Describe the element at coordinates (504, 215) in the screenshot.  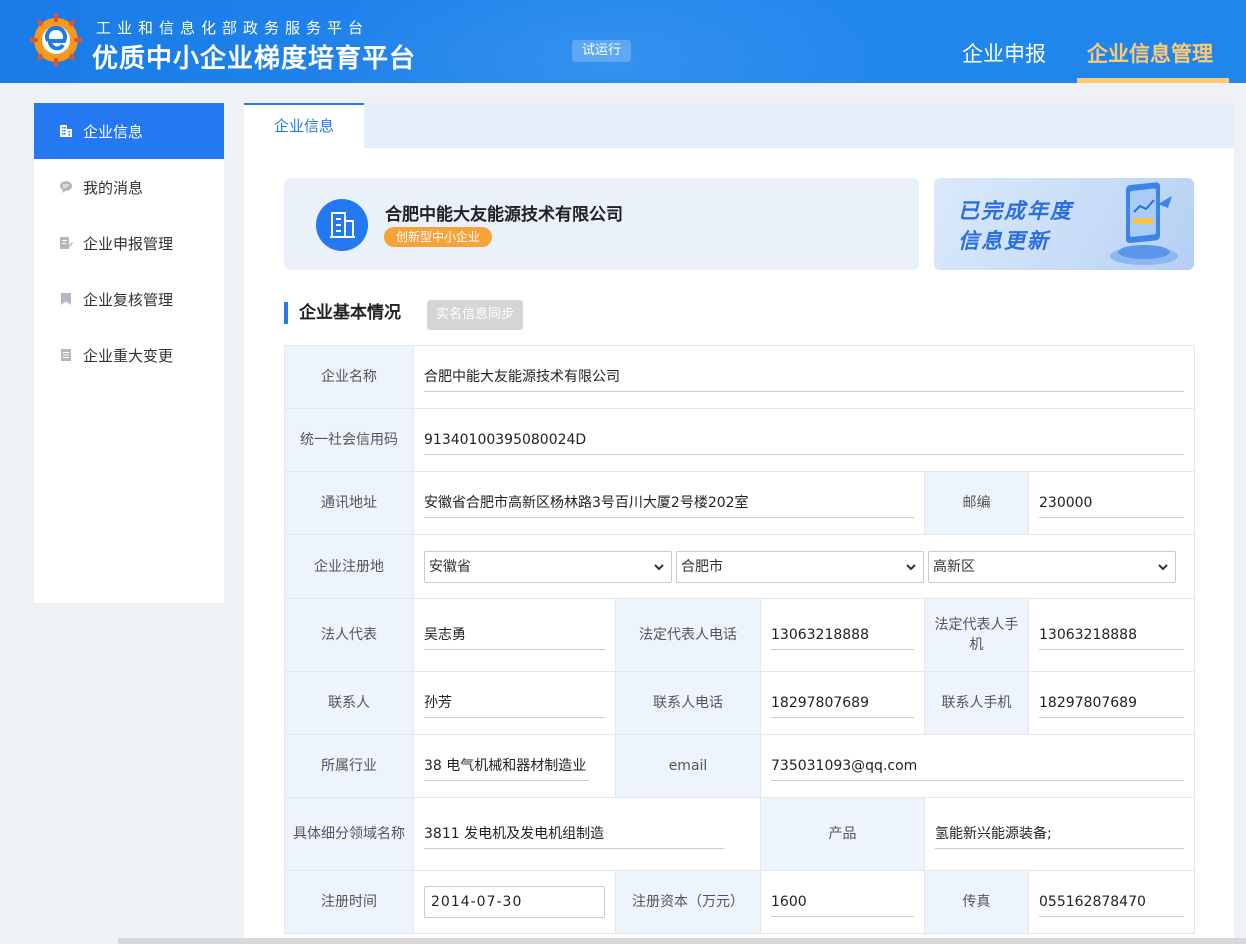
I see `company-name: 合肥中能大友能源技术有限公司` at that location.